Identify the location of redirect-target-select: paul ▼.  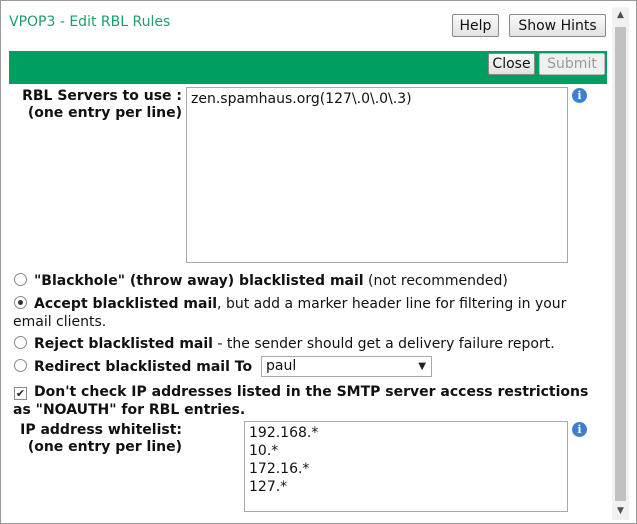
(346, 366).